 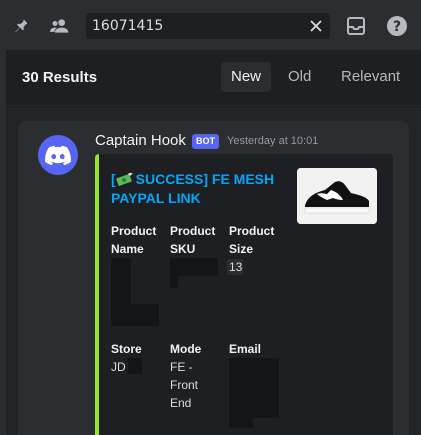 What do you see at coordinates (213, 78) in the screenshot?
I see `results-header: 30 Results New Old Relevant` at bounding box center [213, 78].